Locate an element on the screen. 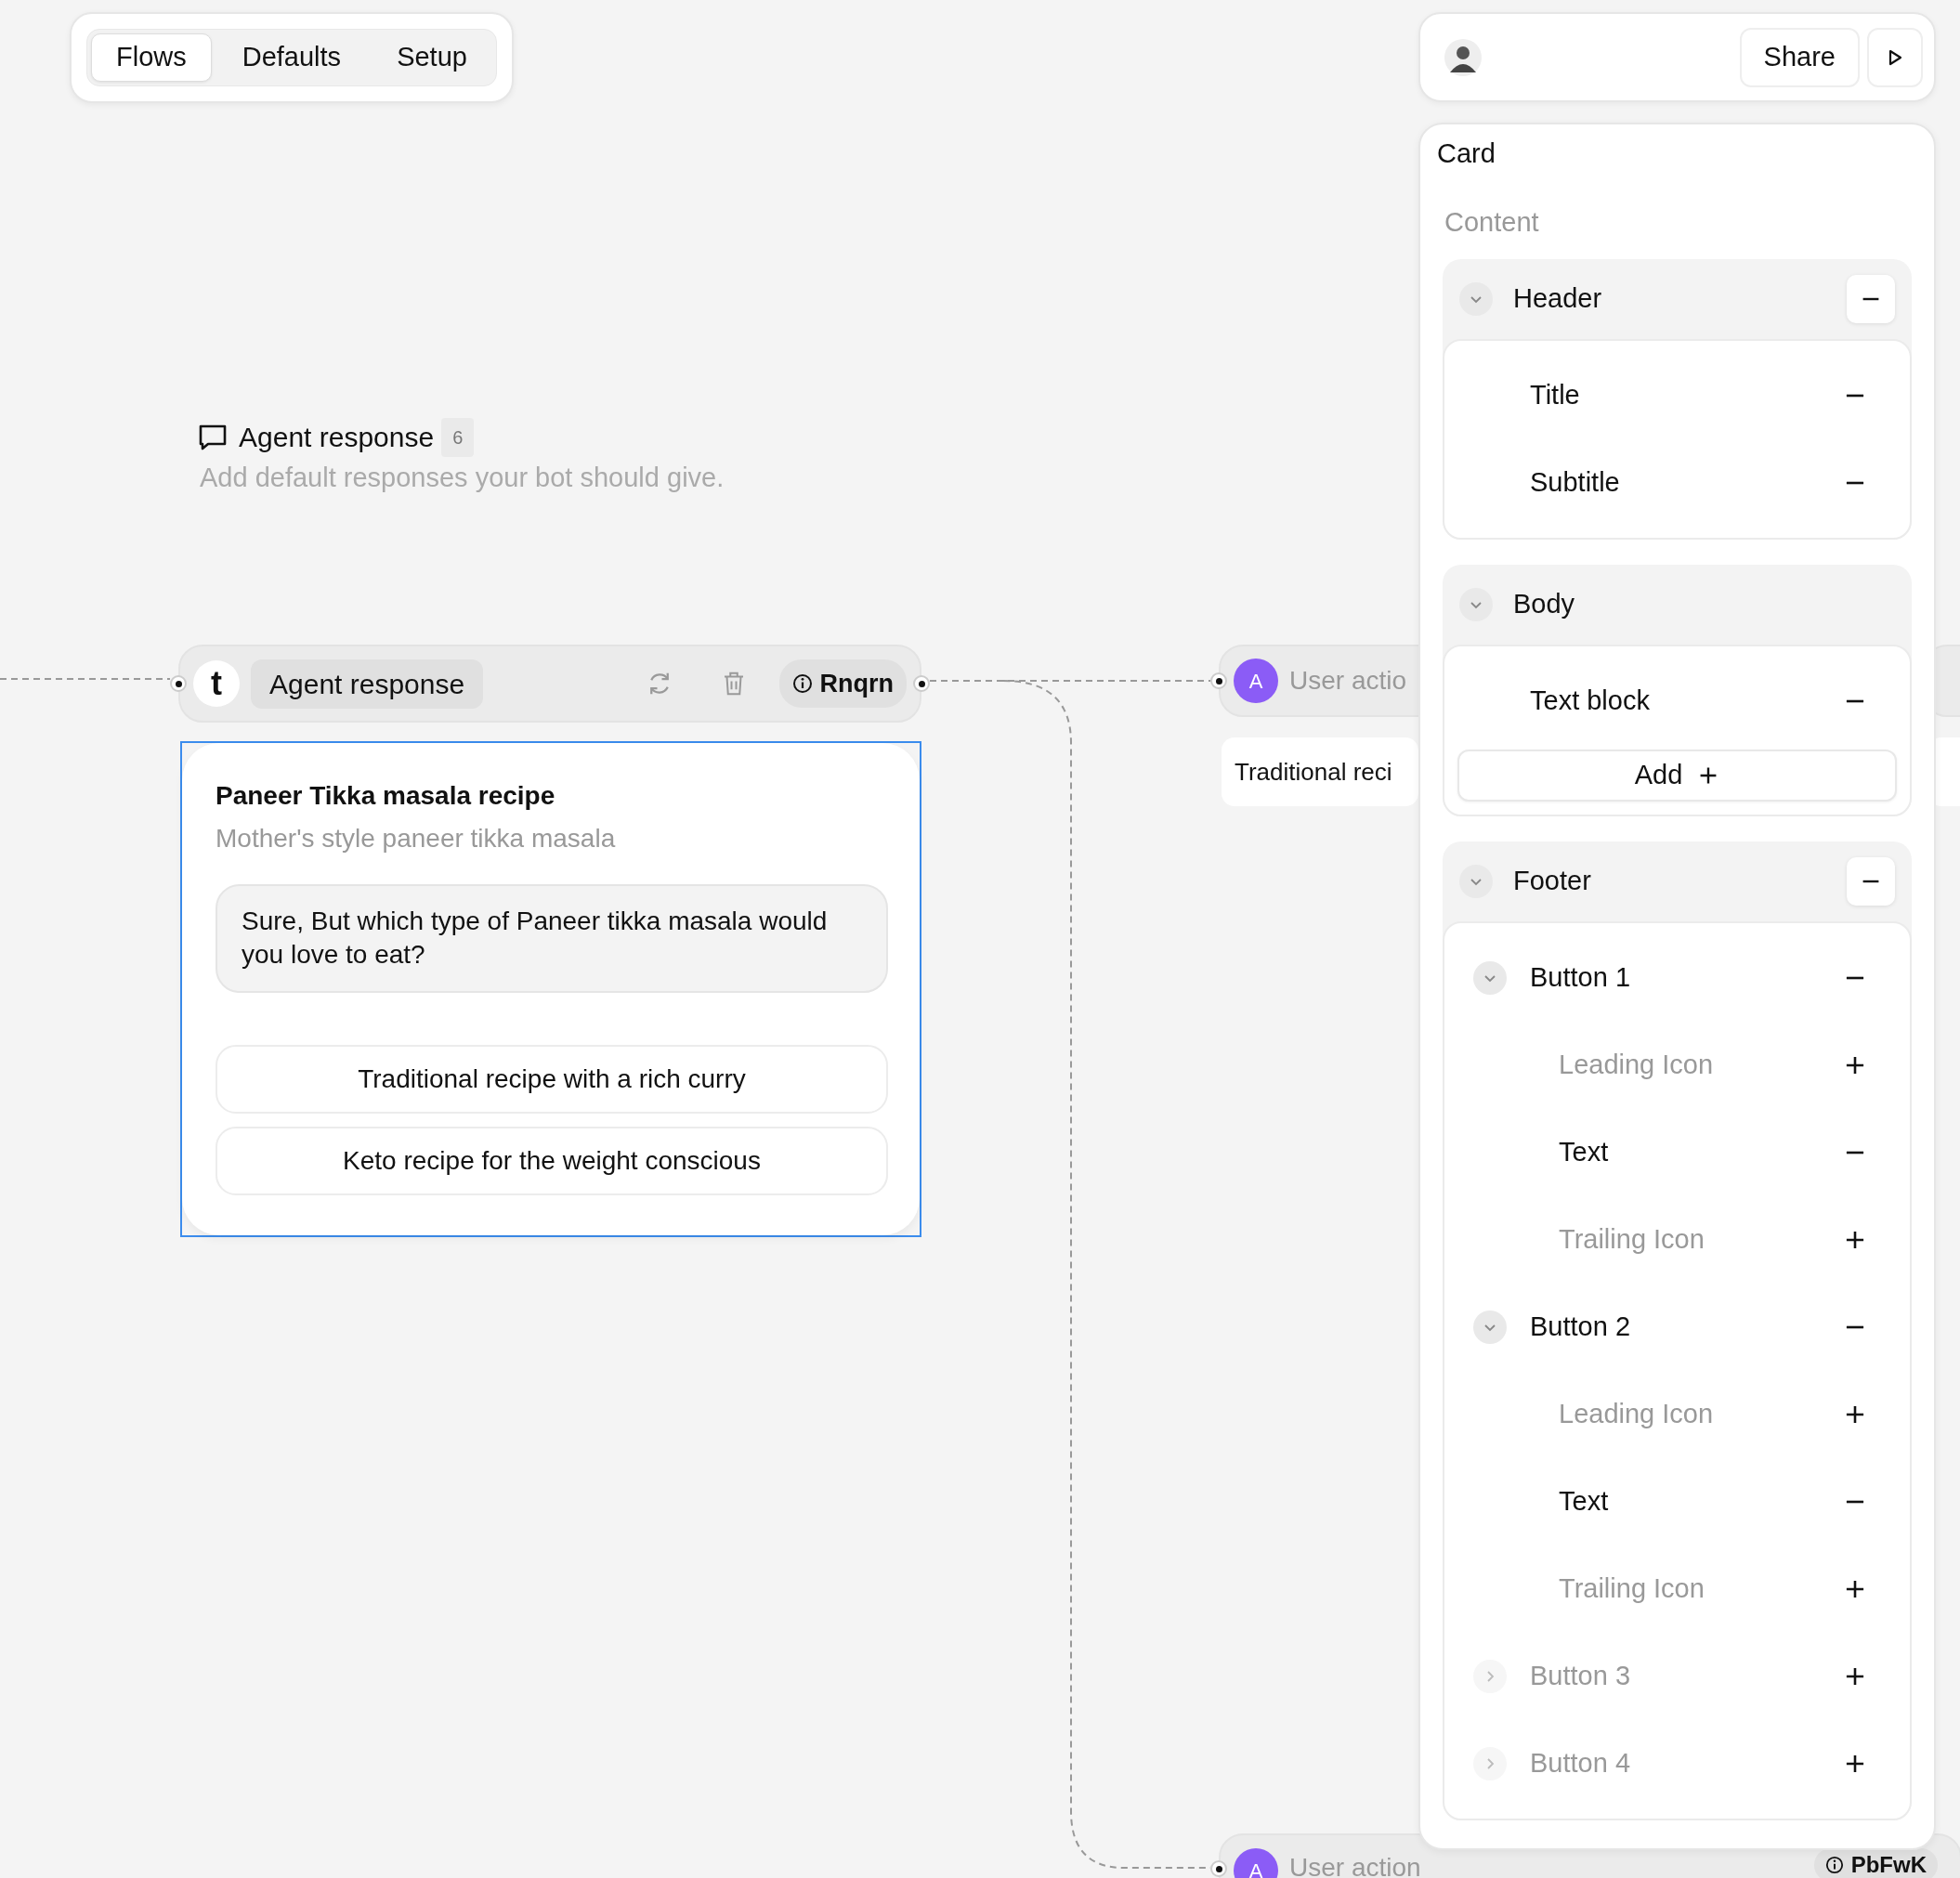 Image resolution: width=1960 pixels, height=1878 pixels. item-label: Button 2 is located at coordinates (1580, 1327).